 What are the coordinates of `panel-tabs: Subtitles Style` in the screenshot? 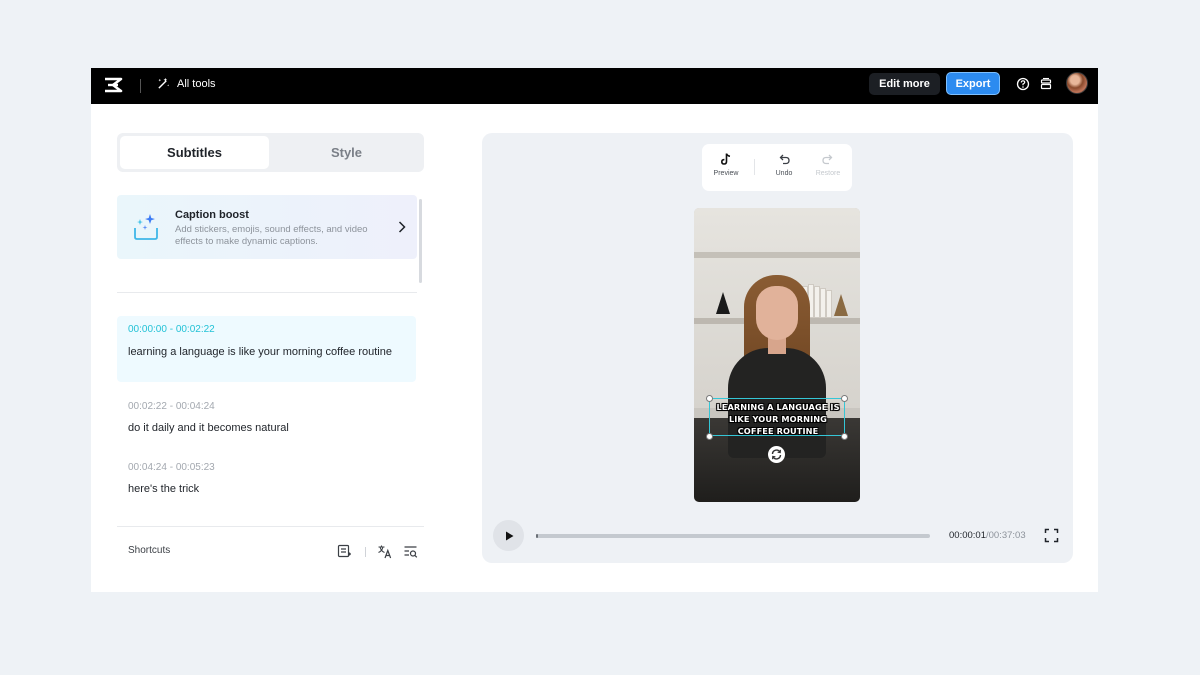 It's located at (270, 152).